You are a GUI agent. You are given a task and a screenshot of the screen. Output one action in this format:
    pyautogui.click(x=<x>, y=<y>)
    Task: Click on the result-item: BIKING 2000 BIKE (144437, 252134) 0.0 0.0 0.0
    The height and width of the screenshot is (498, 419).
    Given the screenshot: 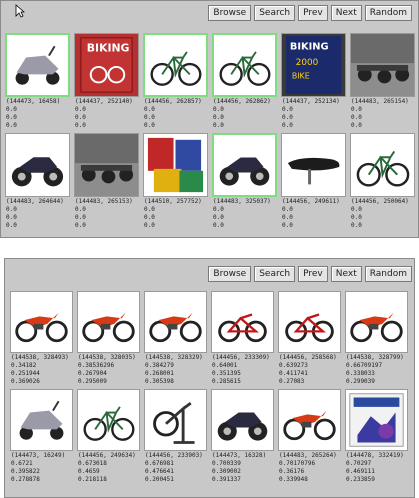 What is the action you would take?
    pyautogui.click(x=313, y=81)
    